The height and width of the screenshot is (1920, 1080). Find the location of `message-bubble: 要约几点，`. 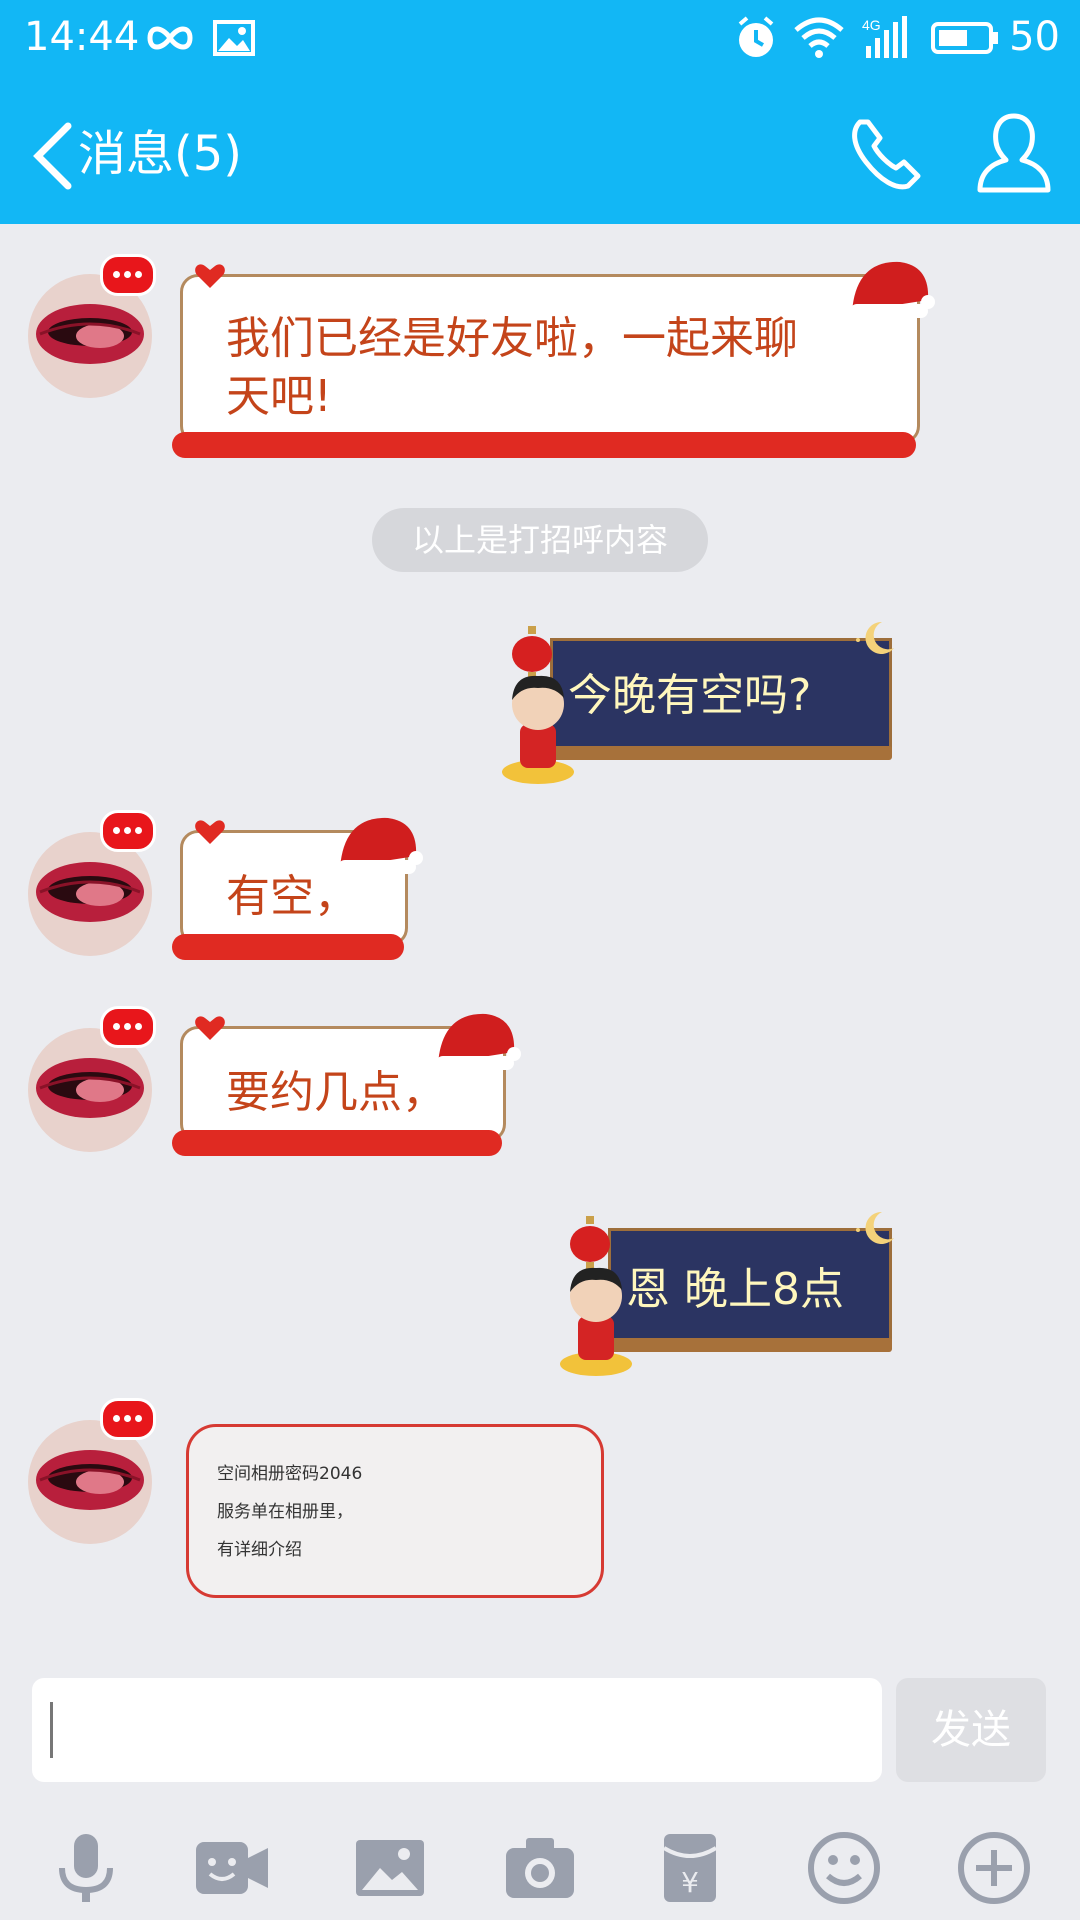

message-bubble: 要约几点， is located at coordinates (346, 1084).